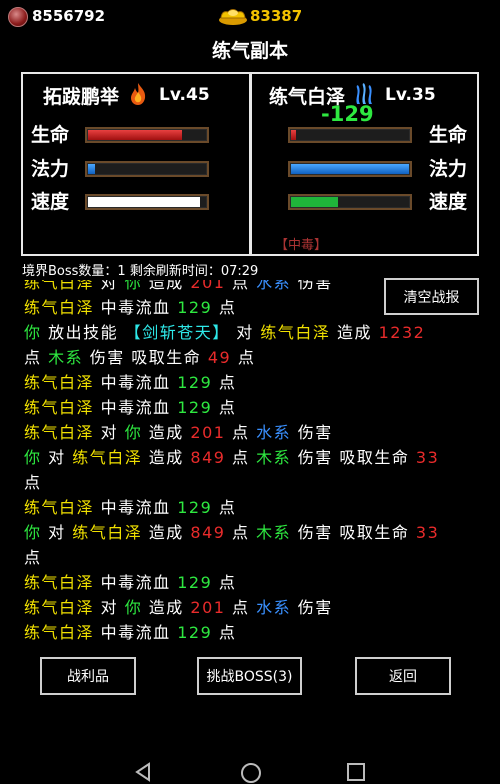 Image resolution: width=500 pixels, height=784 pixels. I want to click on player-mp-fill, so click(91, 169).